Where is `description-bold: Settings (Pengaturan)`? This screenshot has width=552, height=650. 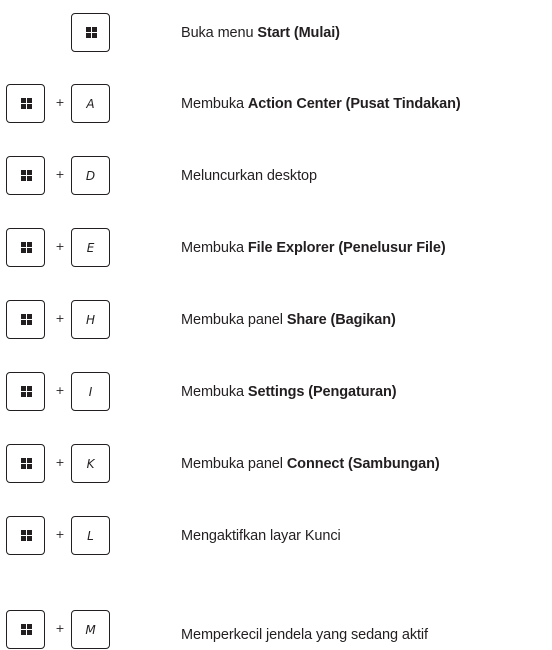 description-bold: Settings (Pengaturan) is located at coordinates (322, 392).